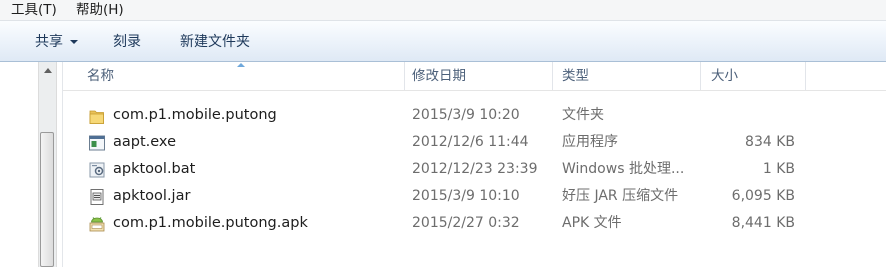 The image size is (886, 267). Describe the element at coordinates (466, 115) in the screenshot. I see `file-date: 2015/3/9 10:20` at that location.